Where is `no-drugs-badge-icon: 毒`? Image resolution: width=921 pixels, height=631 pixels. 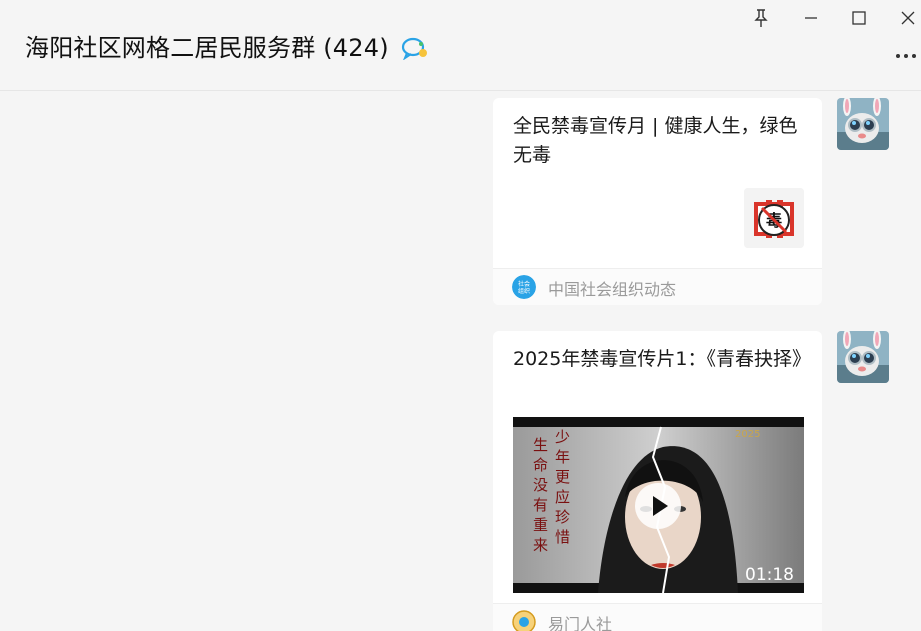
no-drugs-badge-icon: 毒 is located at coordinates (774, 218).